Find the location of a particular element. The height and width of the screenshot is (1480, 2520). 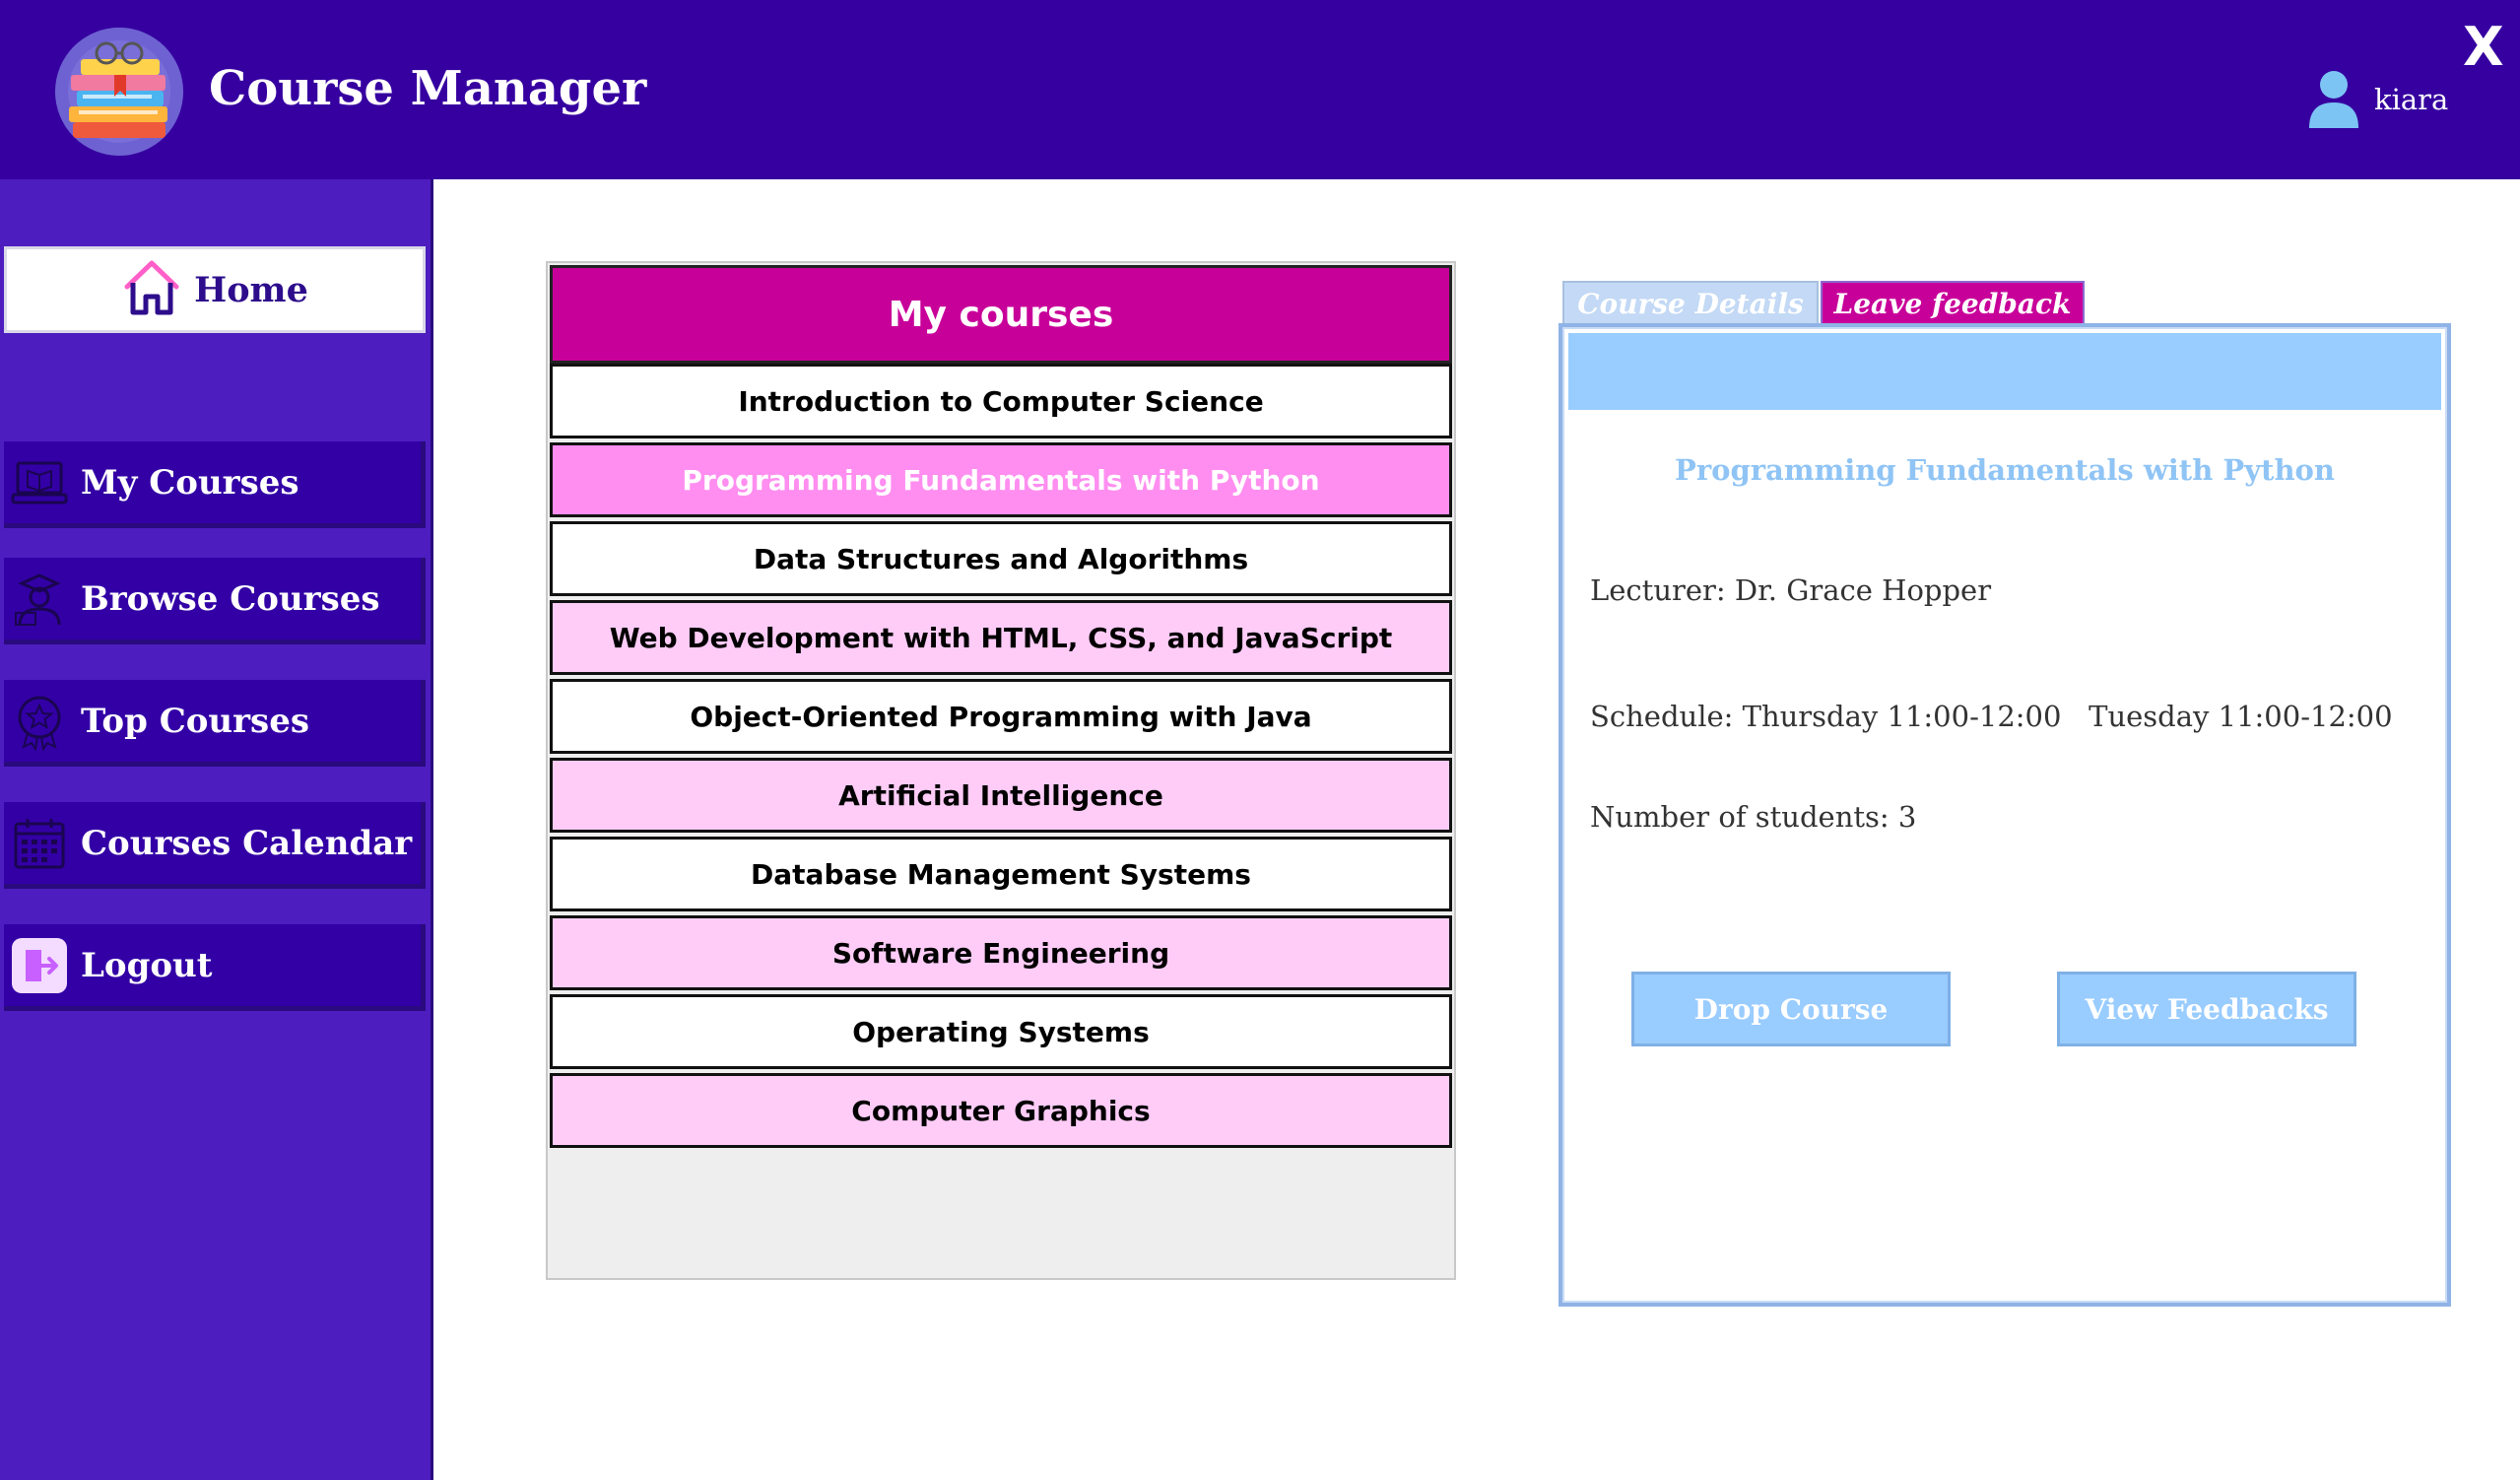

course-title: Software Engineering is located at coordinates (1000, 953).